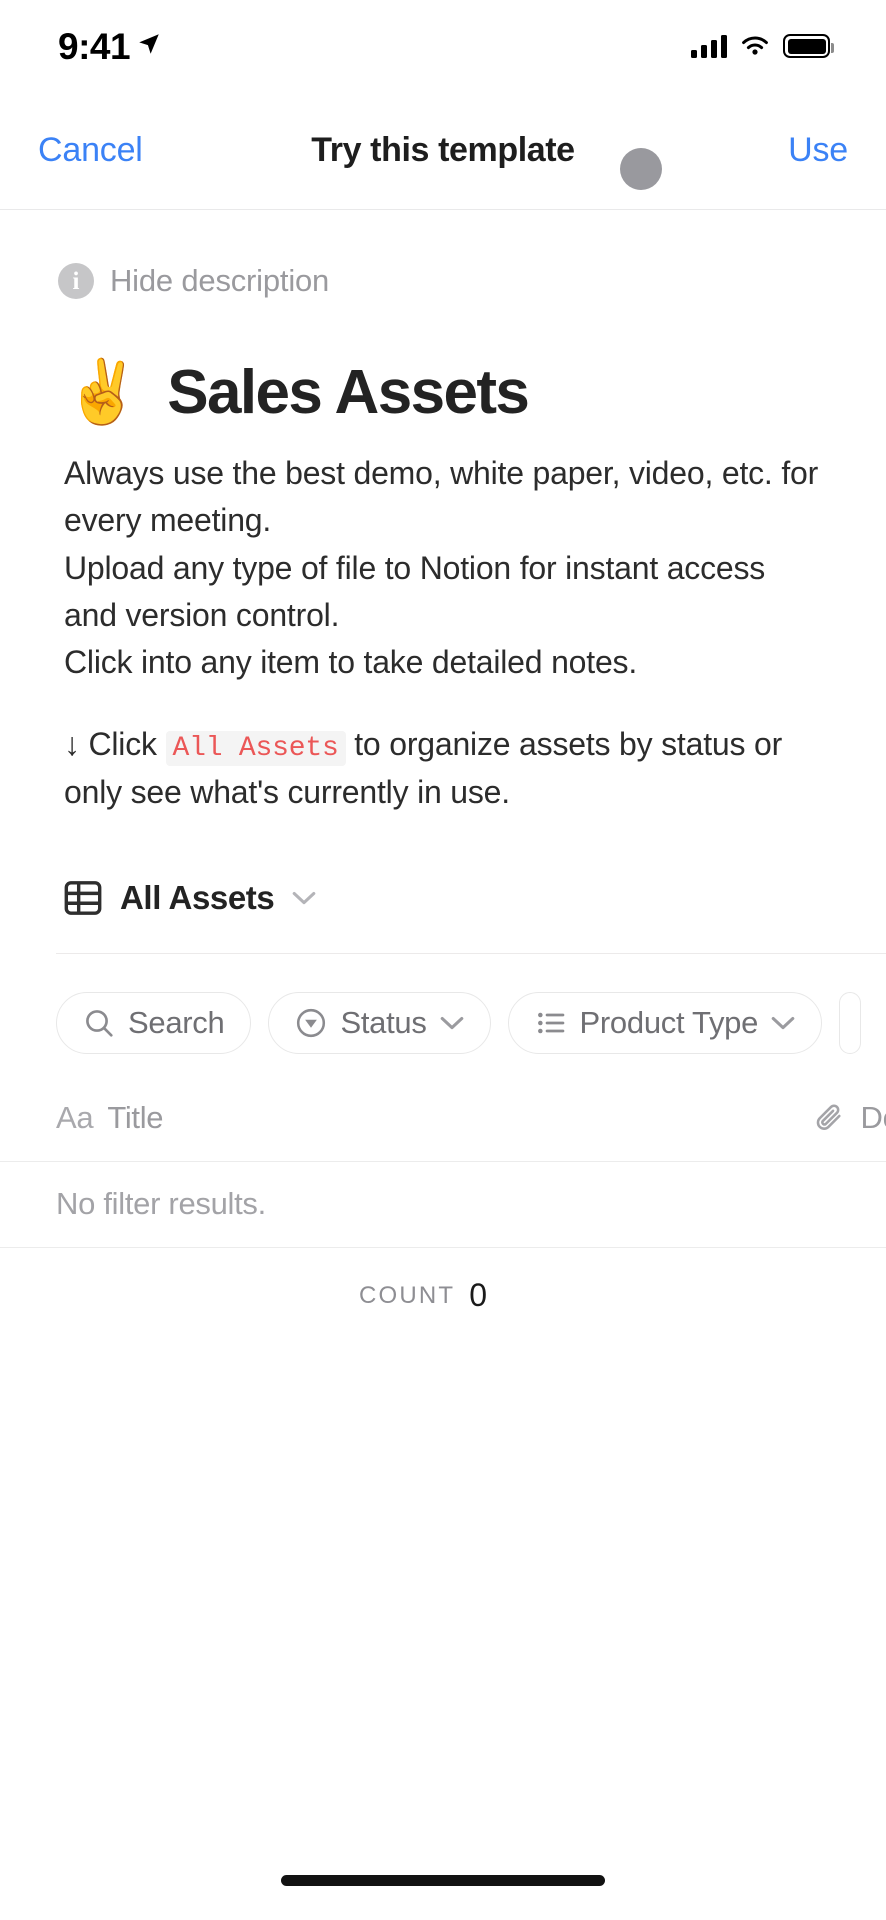 This screenshot has width=886, height=1920. Describe the element at coordinates (755, 45) in the screenshot. I see `wifi-icon` at that location.